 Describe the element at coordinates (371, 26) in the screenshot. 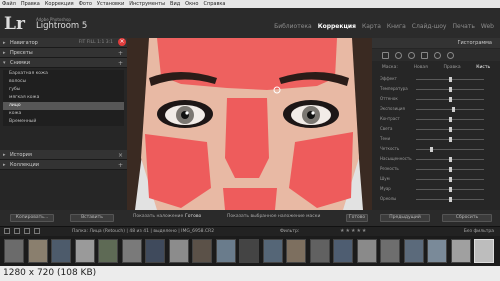

I see `module-map: Карта` at that location.